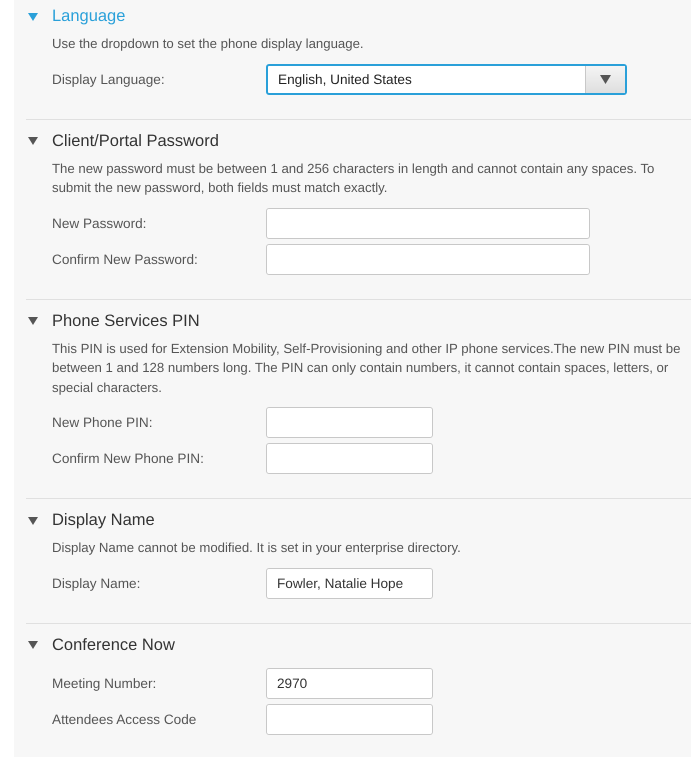 The height and width of the screenshot is (757, 691). I want to click on field-label: Display Name:, so click(97, 583).